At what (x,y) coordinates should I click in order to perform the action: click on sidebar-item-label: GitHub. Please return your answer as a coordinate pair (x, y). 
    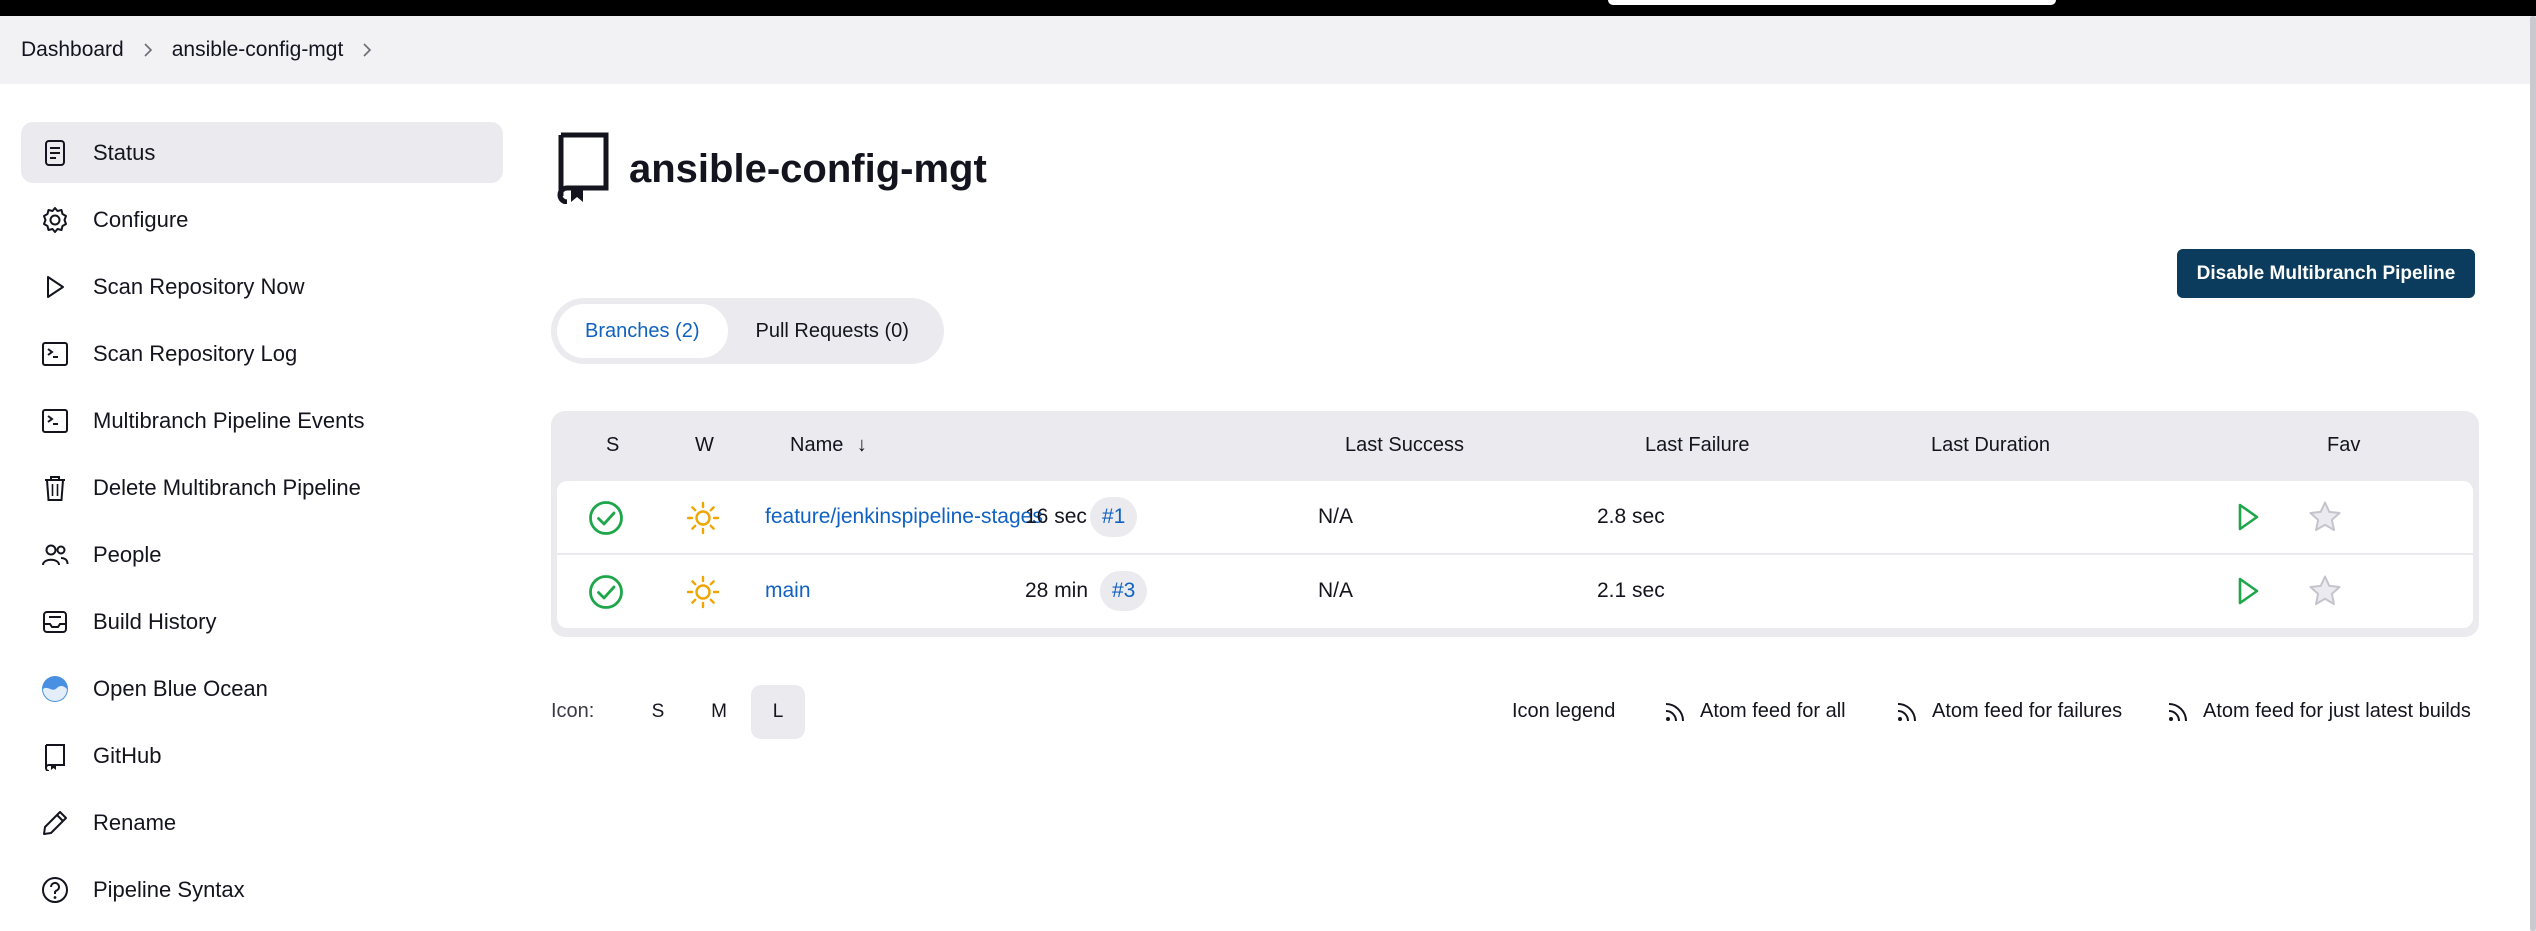
    Looking at the image, I should click on (127, 755).